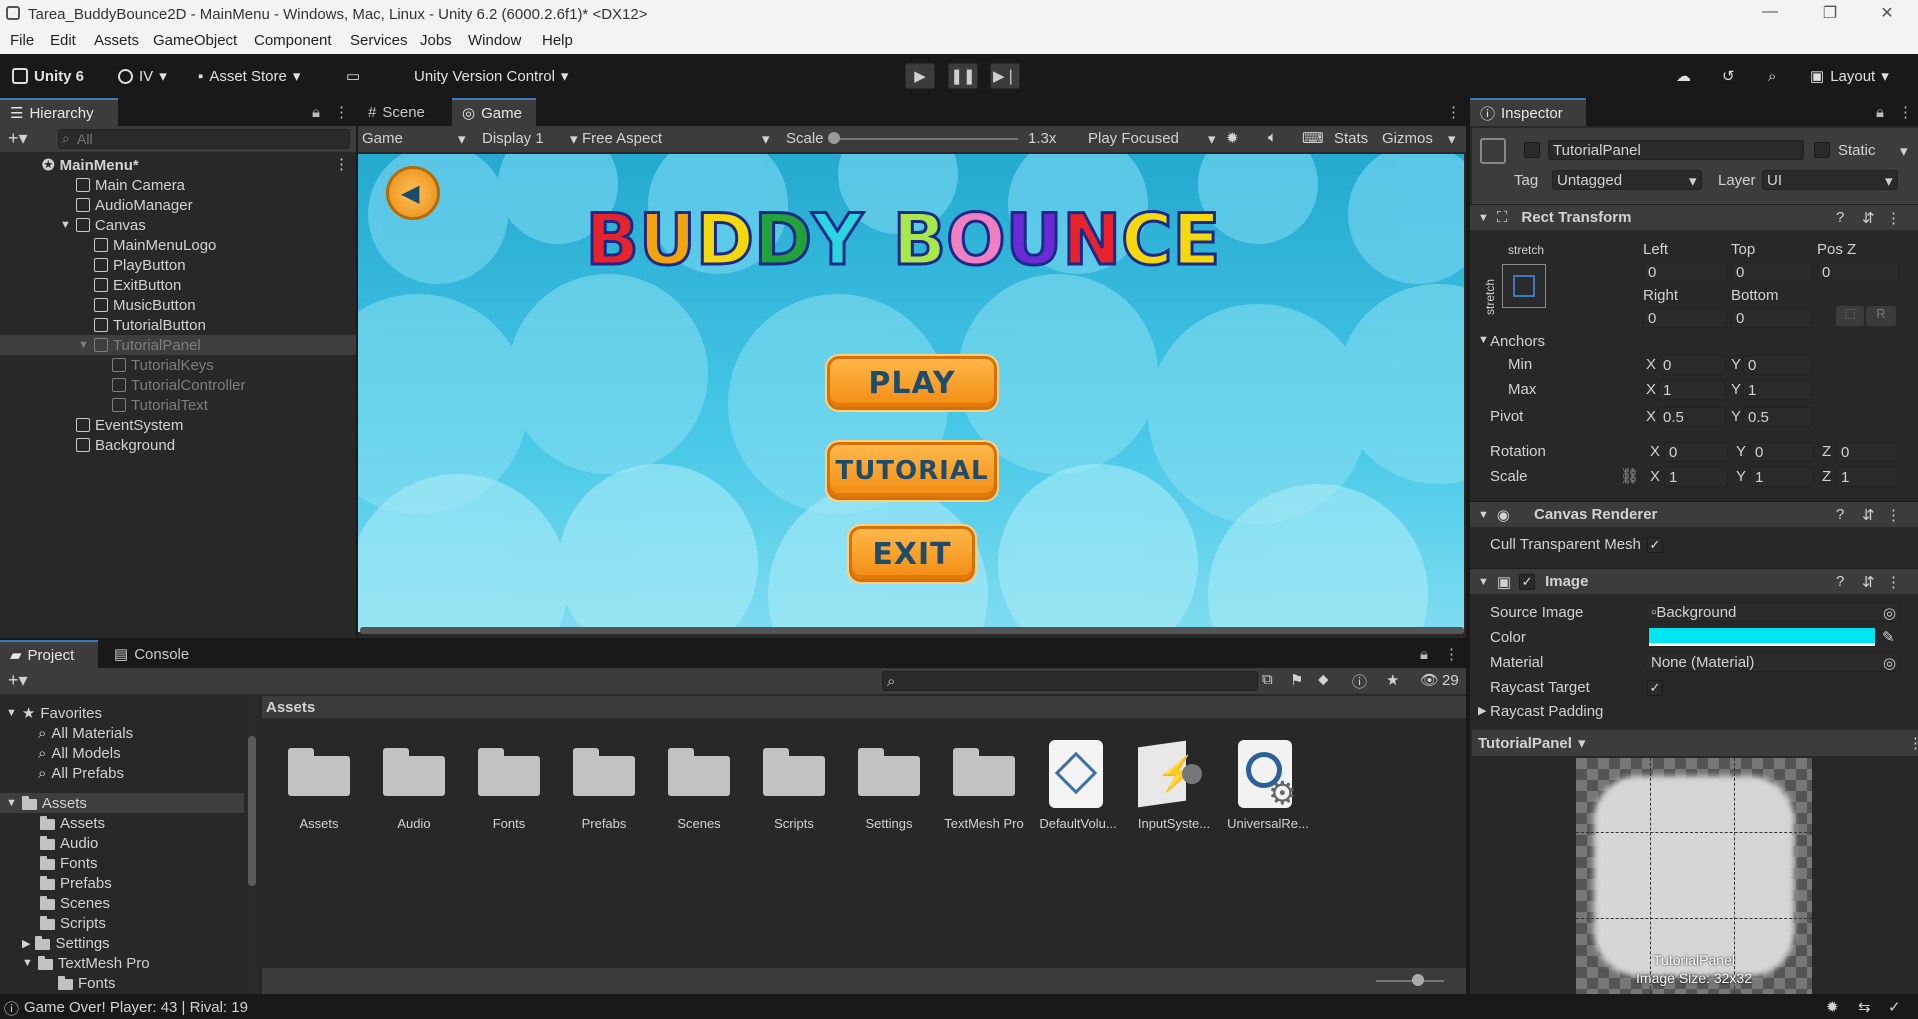  What do you see at coordinates (1849, 76) in the screenshot?
I see `layout-button: ▣ Layout ▾` at bounding box center [1849, 76].